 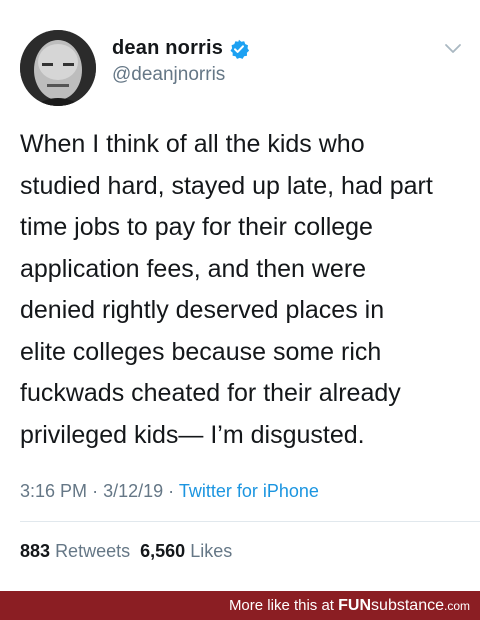 I want to click on divider, so click(x=250, y=521).